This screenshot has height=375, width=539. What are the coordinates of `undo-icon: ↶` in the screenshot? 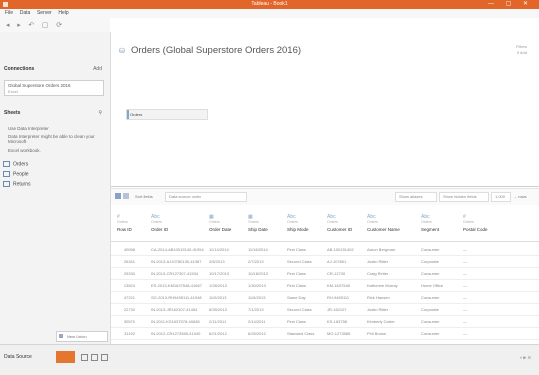 It's located at (31, 25).